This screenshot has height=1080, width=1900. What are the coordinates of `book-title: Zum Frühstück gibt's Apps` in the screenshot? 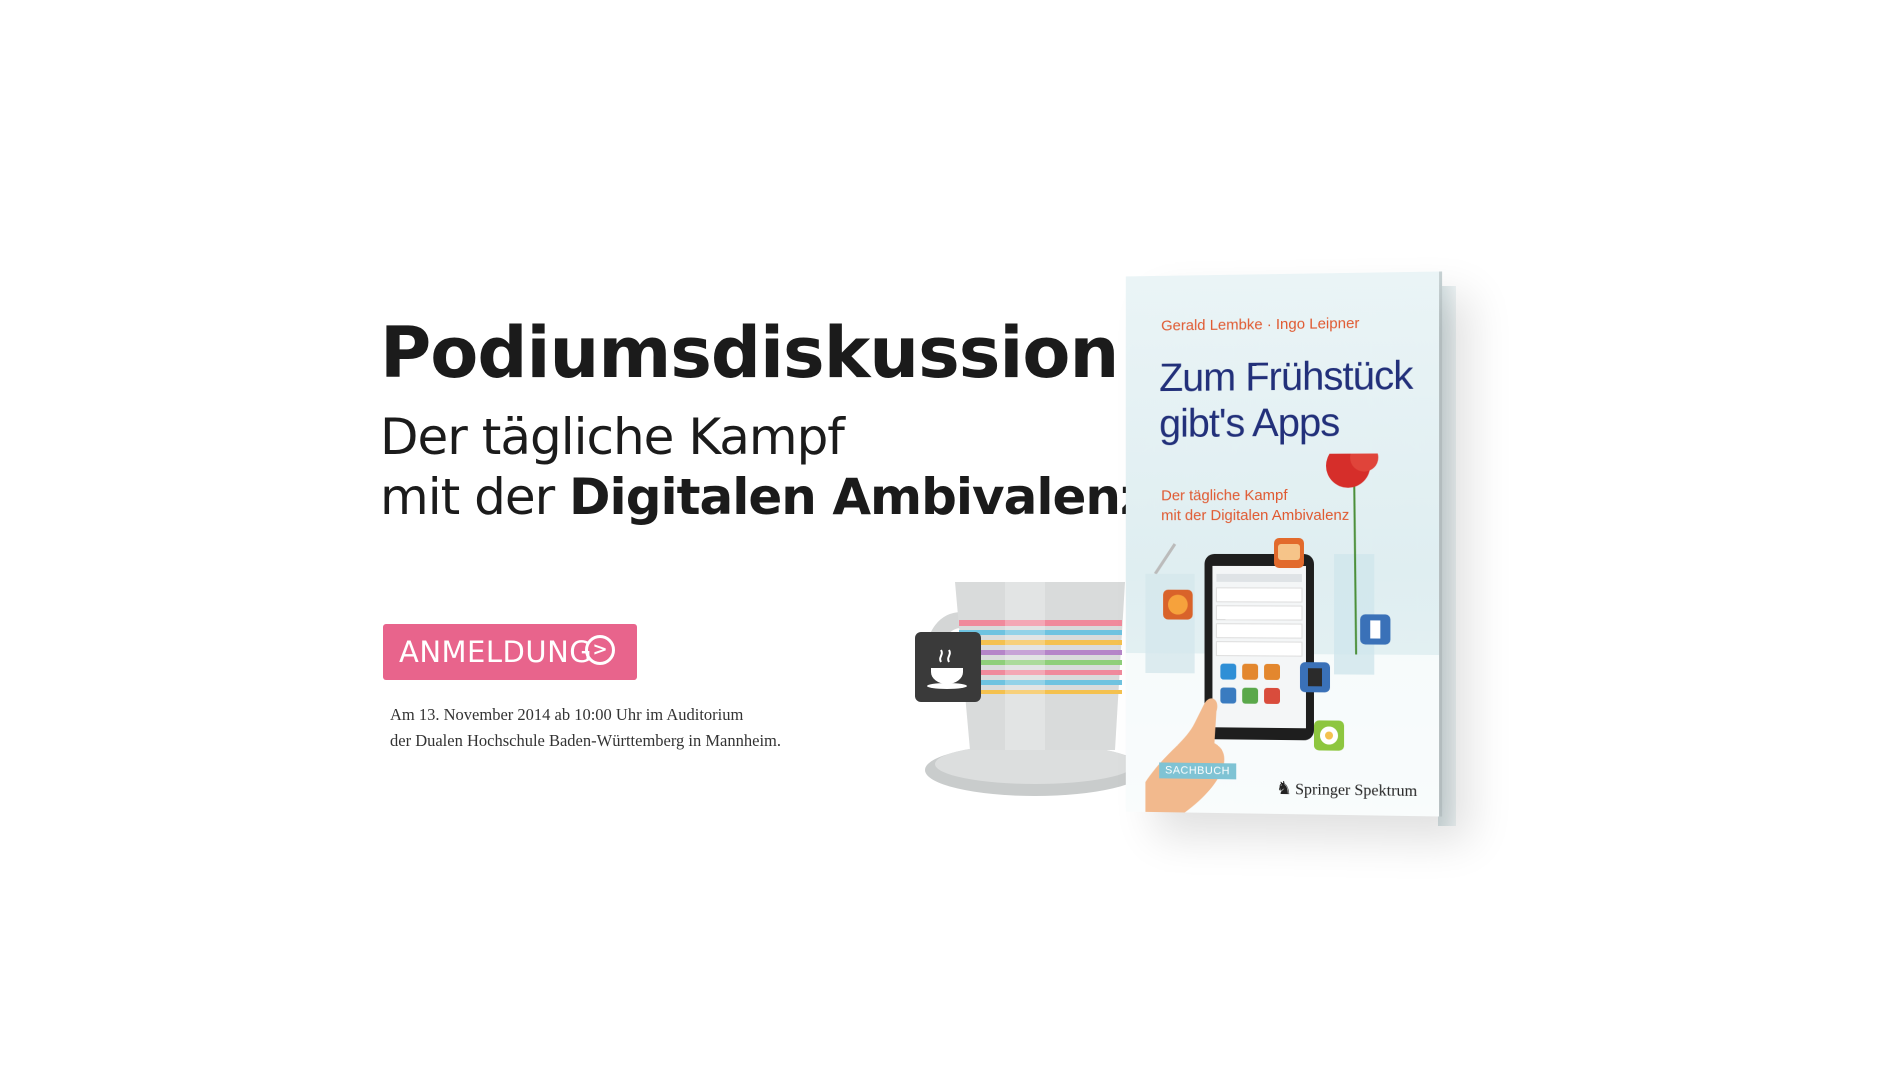 It's located at (1285, 400).